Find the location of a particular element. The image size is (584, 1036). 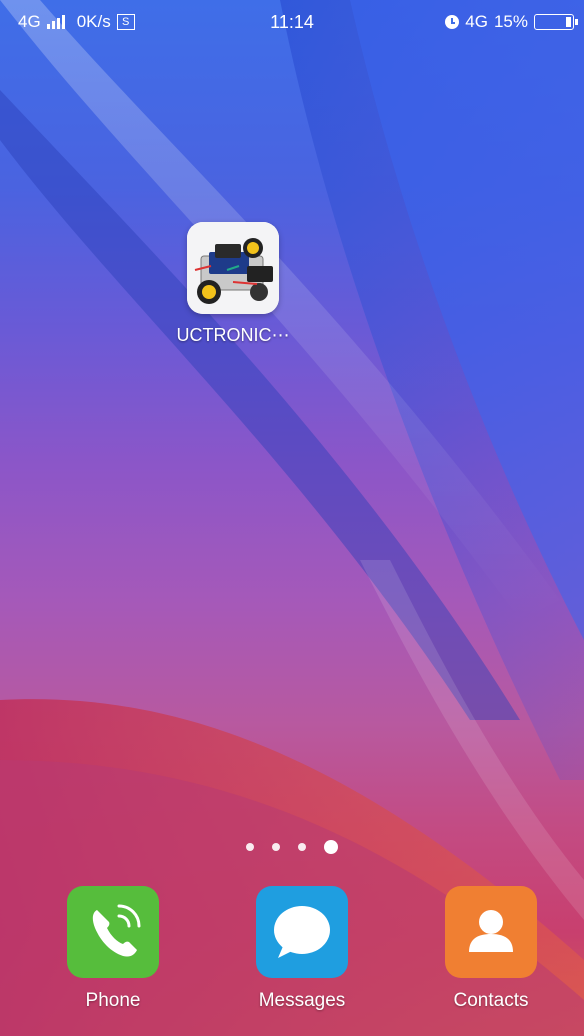

dock-label: Messages is located at coordinates (302, 1000).